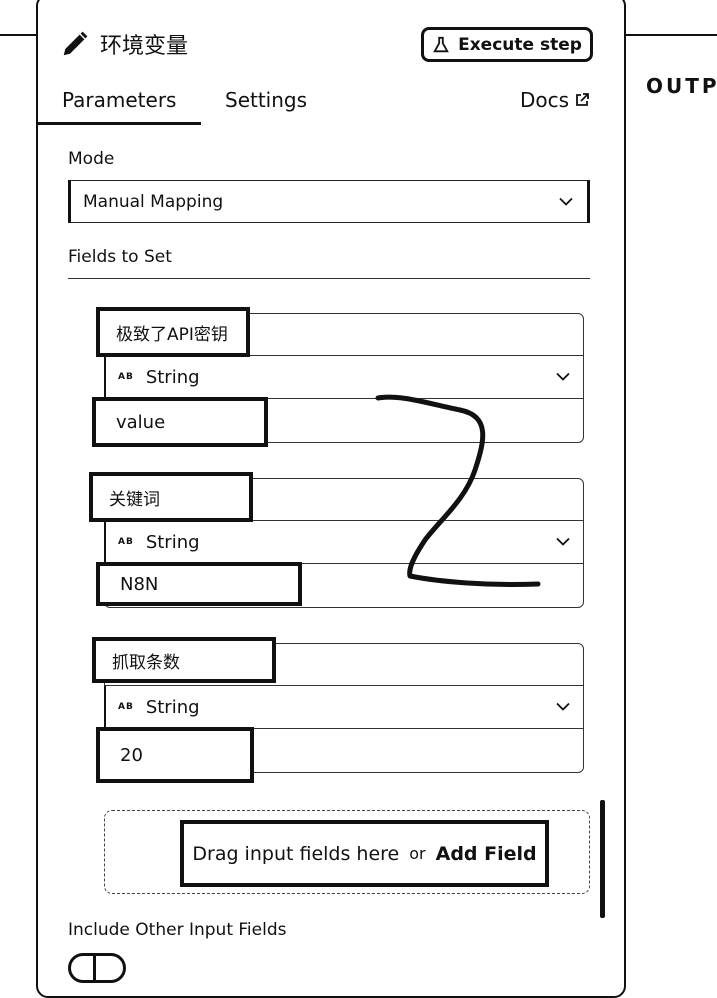  Describe the element at coordinates (545, 100) in the screenshot. I see `docs-label: Docs` at that location.